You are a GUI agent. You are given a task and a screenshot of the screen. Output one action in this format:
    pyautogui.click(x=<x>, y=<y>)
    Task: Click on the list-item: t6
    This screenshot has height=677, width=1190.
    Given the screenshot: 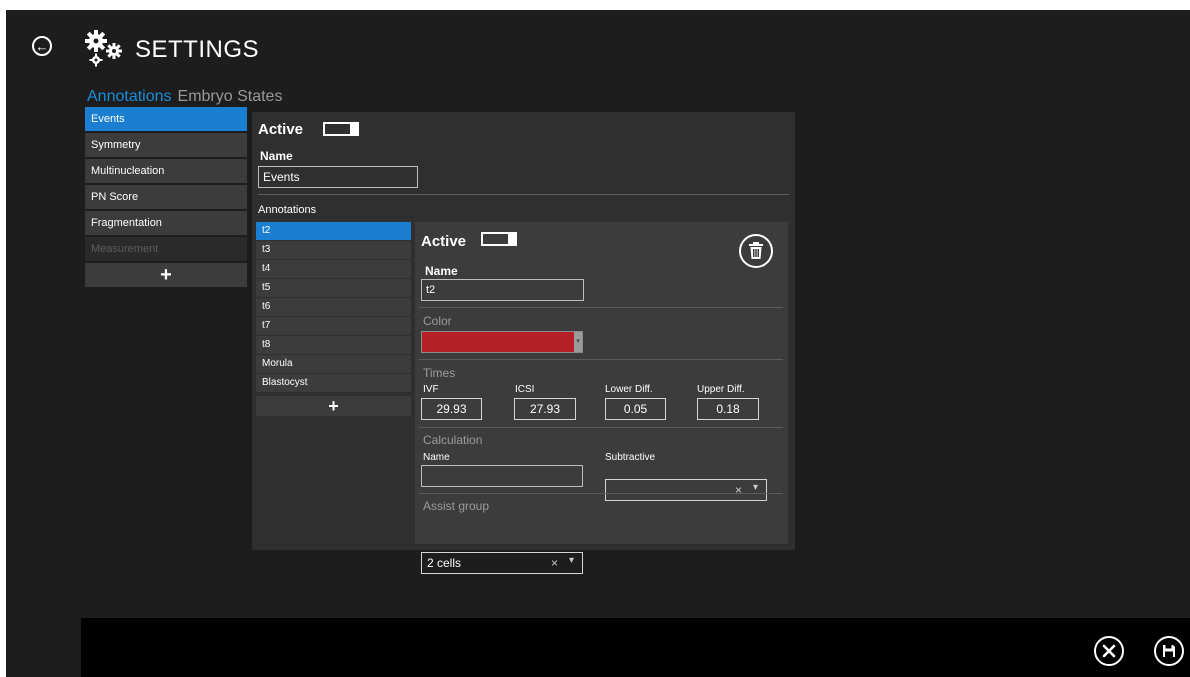 What is the action you would take?
    pyautogui.click(x=333, y=307)
    